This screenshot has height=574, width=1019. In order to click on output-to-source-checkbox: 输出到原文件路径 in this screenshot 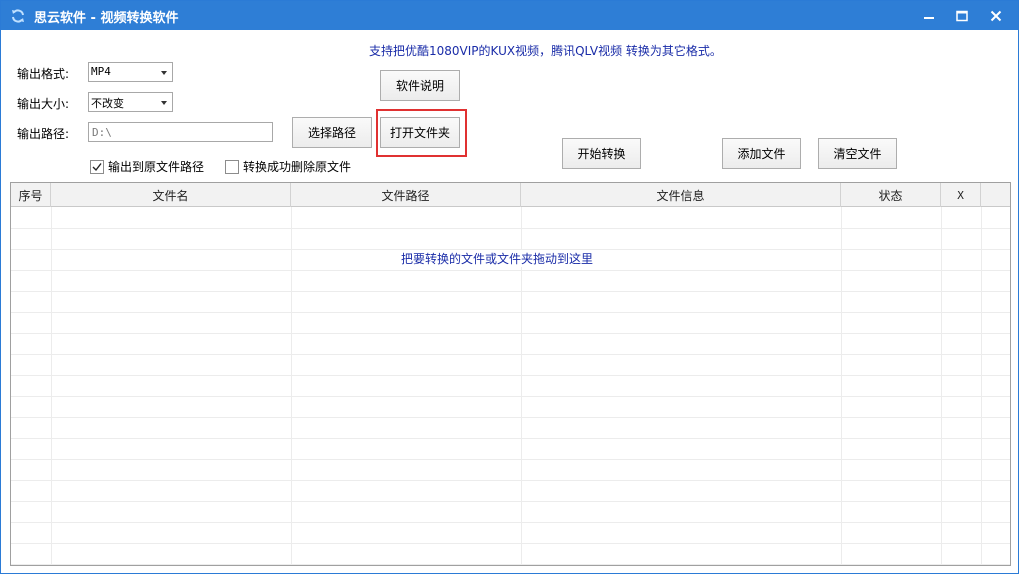, I will do `click(147, 166)`.